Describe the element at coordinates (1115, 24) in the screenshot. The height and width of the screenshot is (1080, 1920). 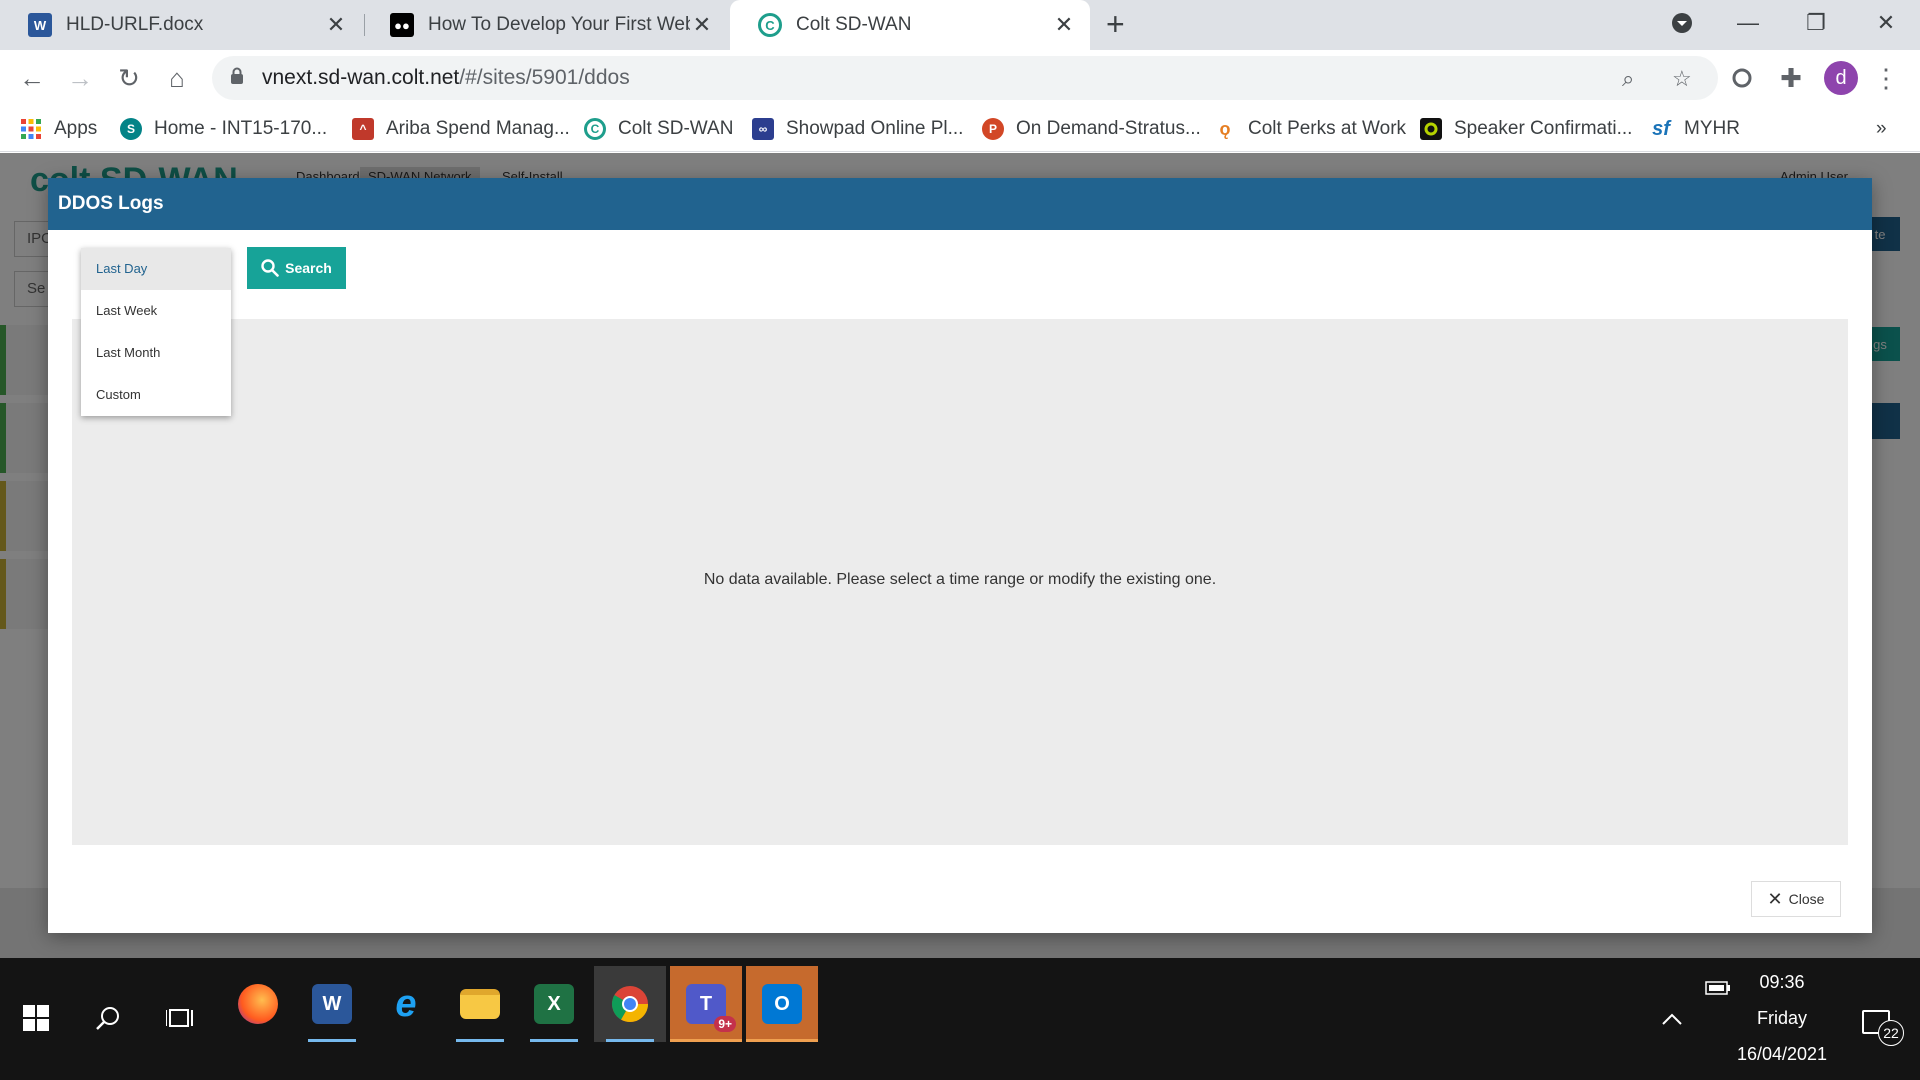
I see `new-tab-icon: +` at that location.